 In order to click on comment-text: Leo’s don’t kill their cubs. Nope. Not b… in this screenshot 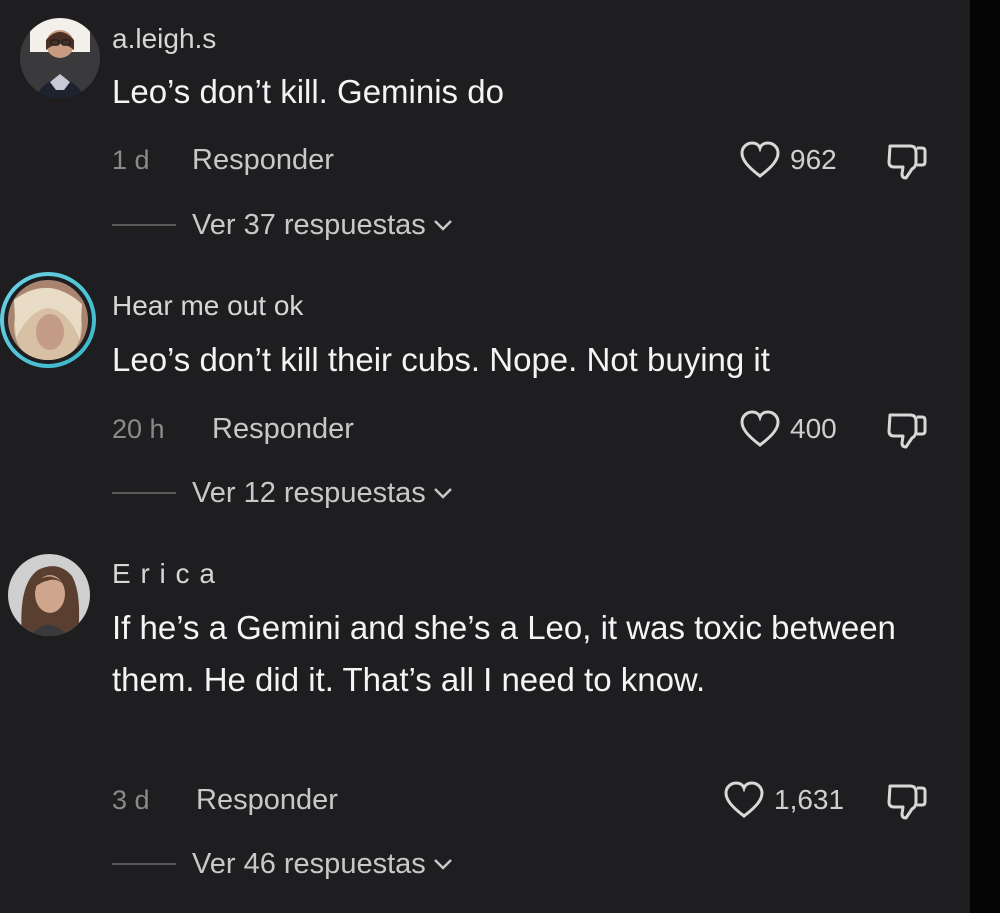, I will do `click(441, 359)`.